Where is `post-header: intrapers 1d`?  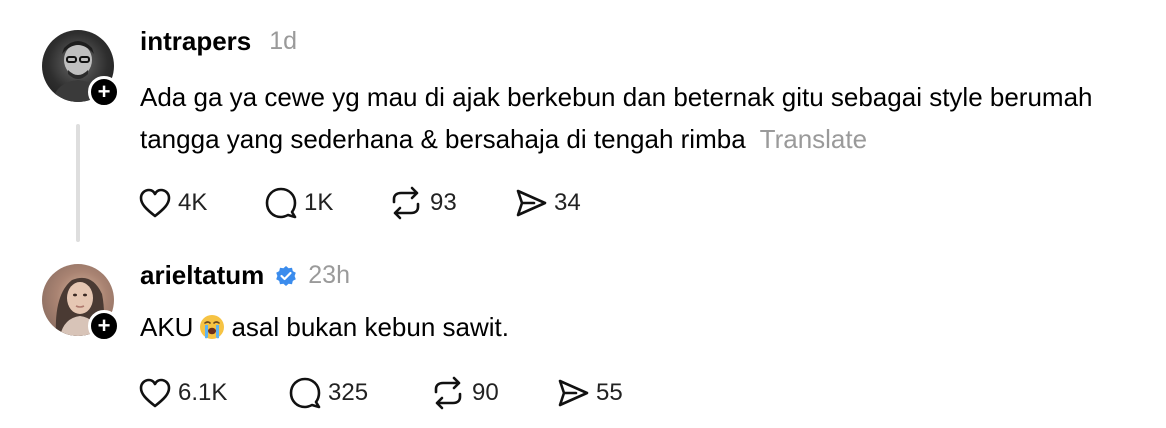
post-header: intrapers 1d is located at coordinates (218, 41).